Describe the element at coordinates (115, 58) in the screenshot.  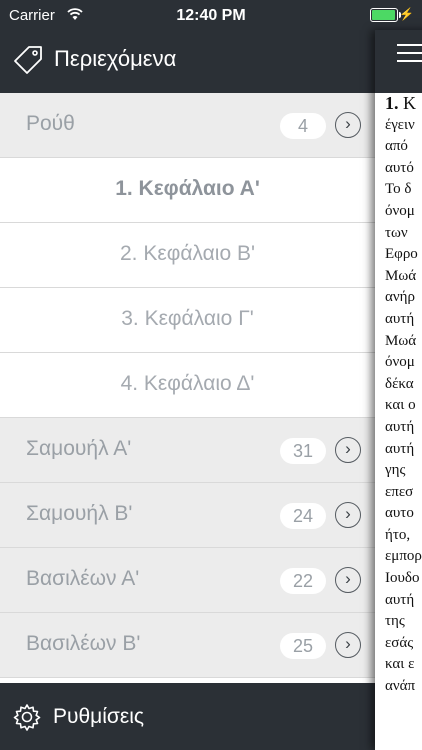
I see `drawer-title: Περιεχόμενα` at that location.